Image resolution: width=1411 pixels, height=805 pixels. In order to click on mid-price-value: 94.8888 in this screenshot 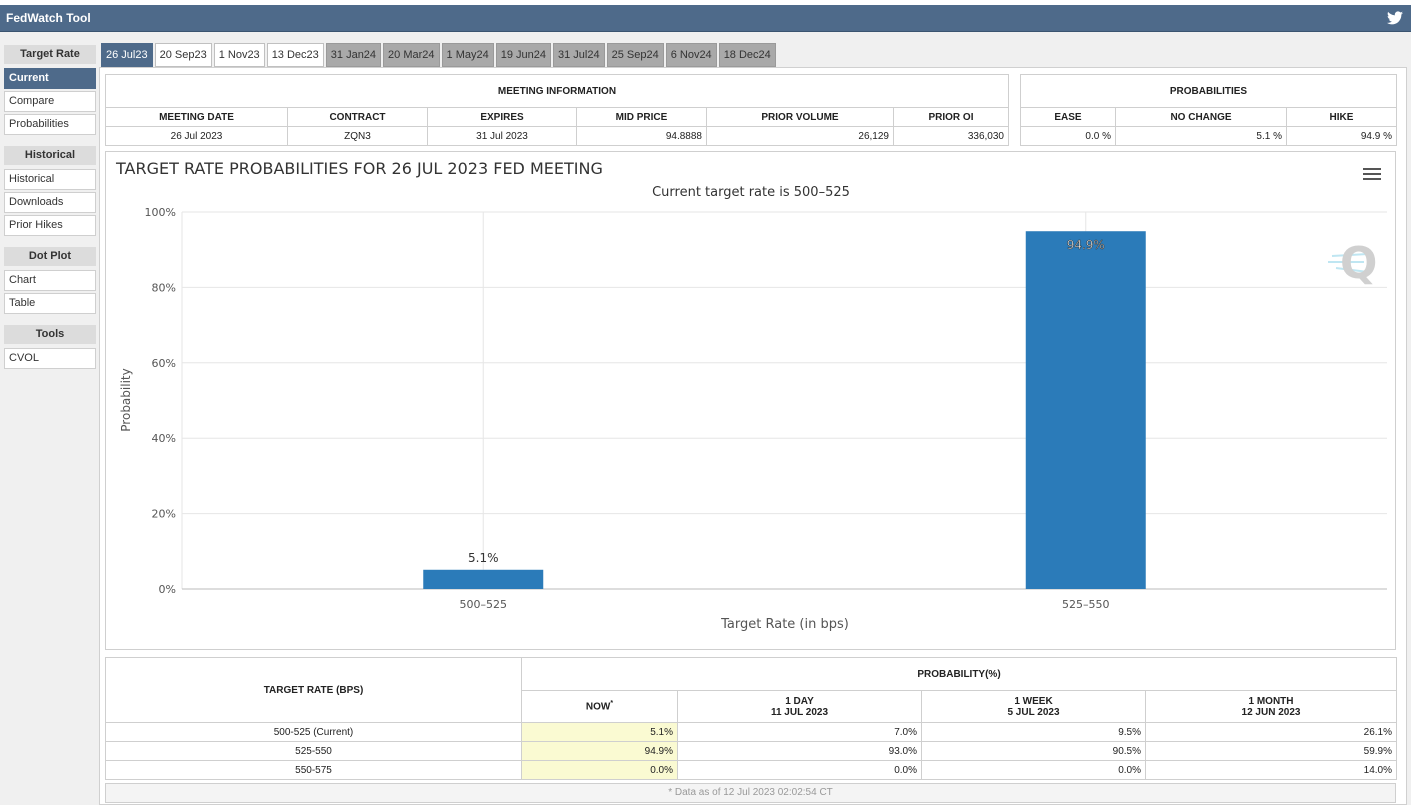, I will do `click(641, 136)`.